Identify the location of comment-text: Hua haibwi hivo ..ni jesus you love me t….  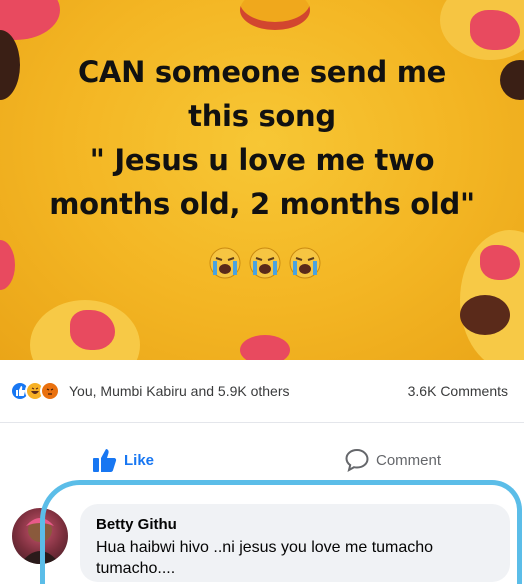
(265, 558).